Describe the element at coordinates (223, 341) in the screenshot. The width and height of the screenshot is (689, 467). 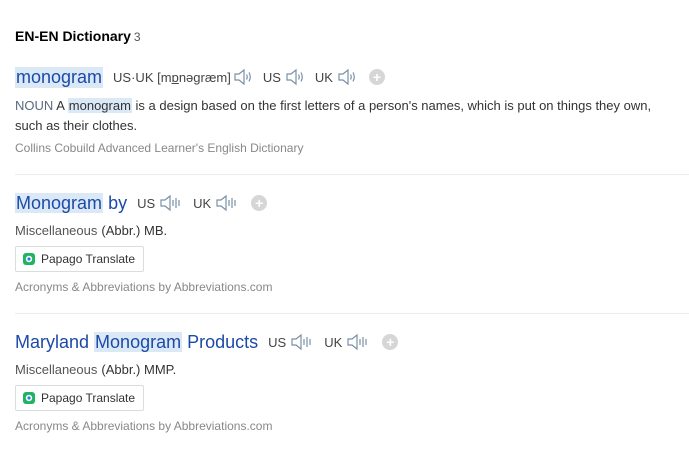
I see `entry-word-post: Products` at that location.